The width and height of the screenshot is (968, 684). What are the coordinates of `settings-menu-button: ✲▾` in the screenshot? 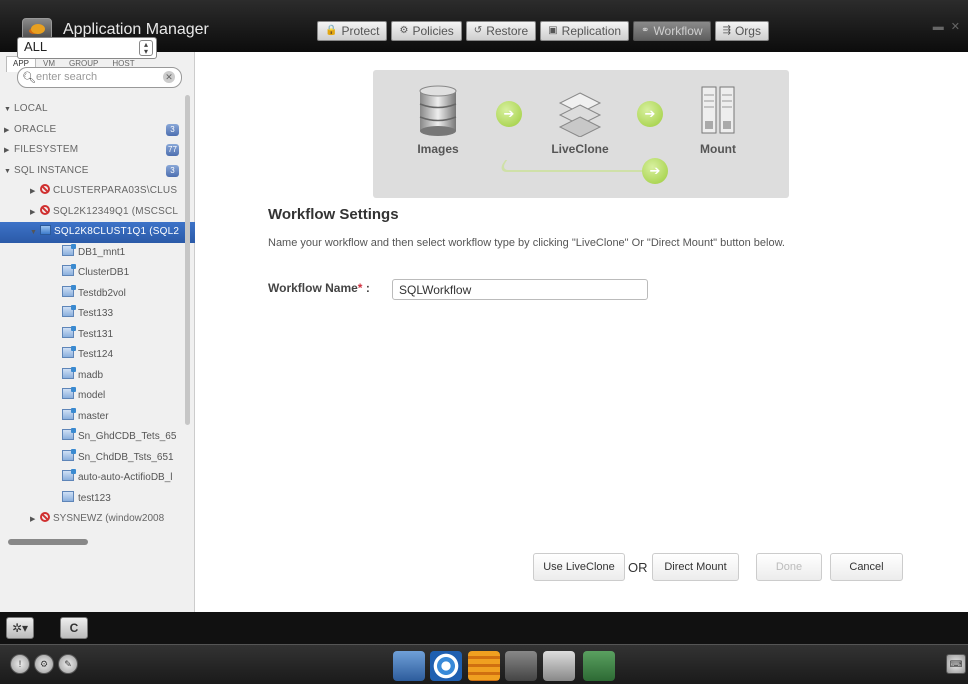 It's located at (20, 628).